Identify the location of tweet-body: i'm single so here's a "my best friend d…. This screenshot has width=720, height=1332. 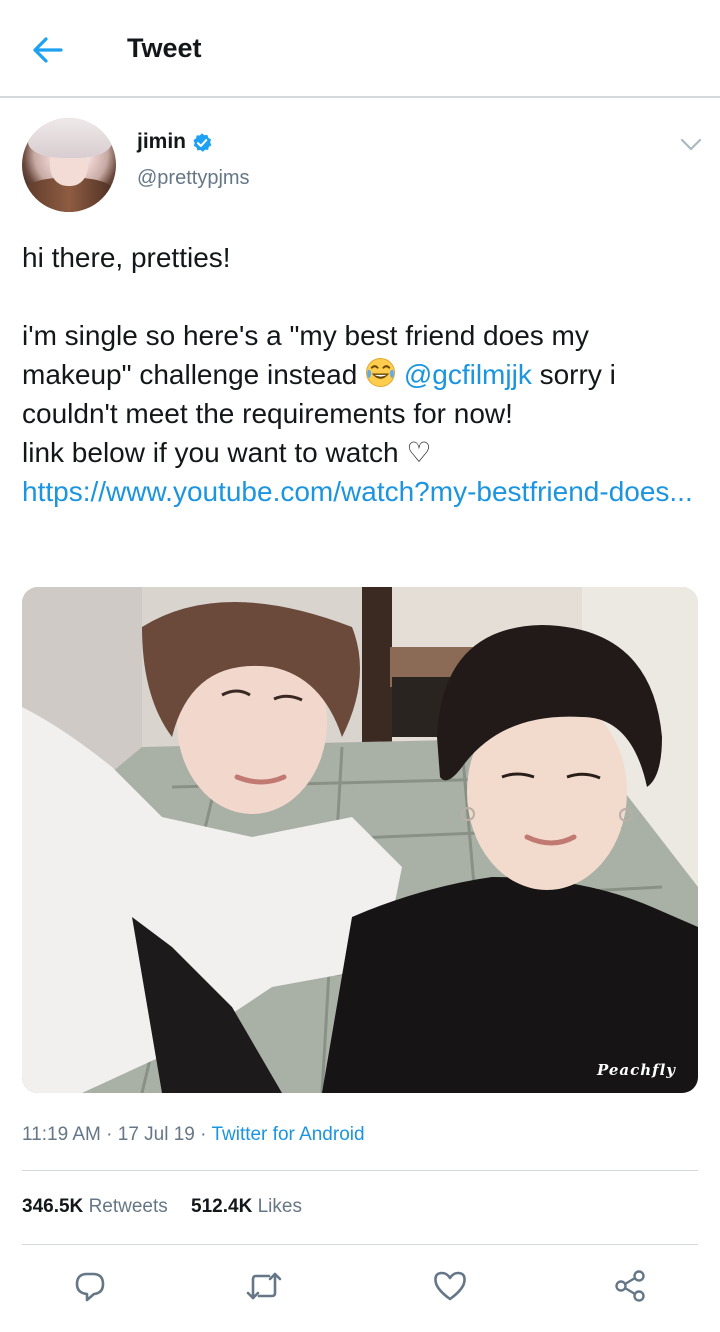
(362, 374).